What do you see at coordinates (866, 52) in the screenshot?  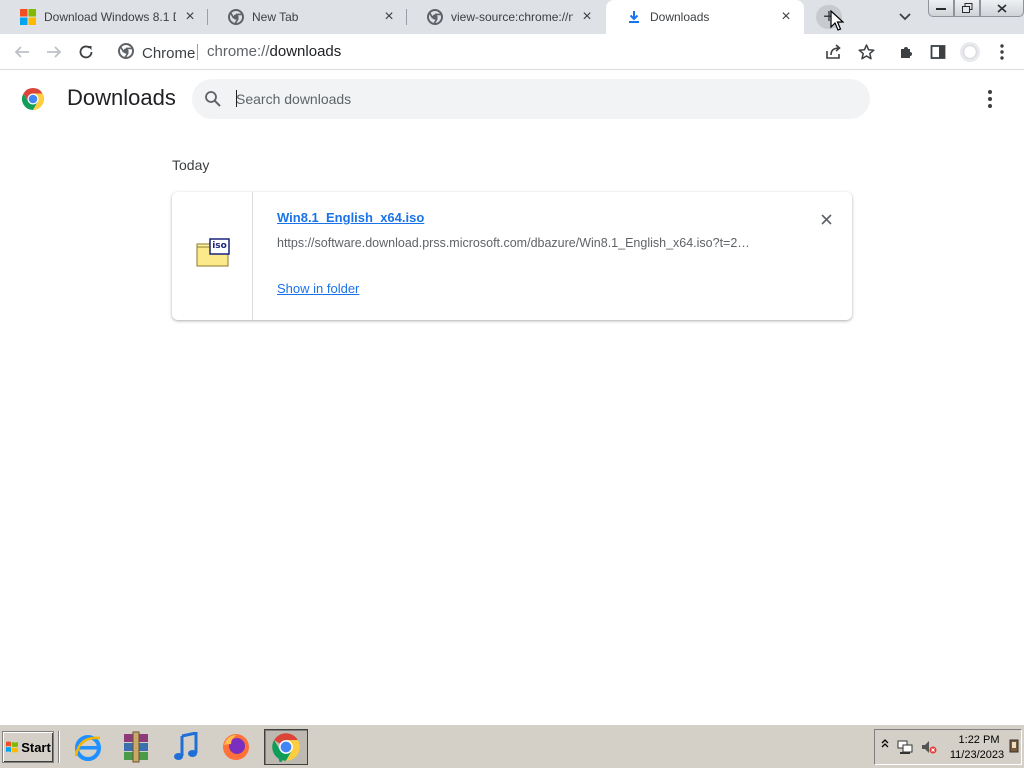 I see `bookmark-star-icon` at bounding box center [866, 52].